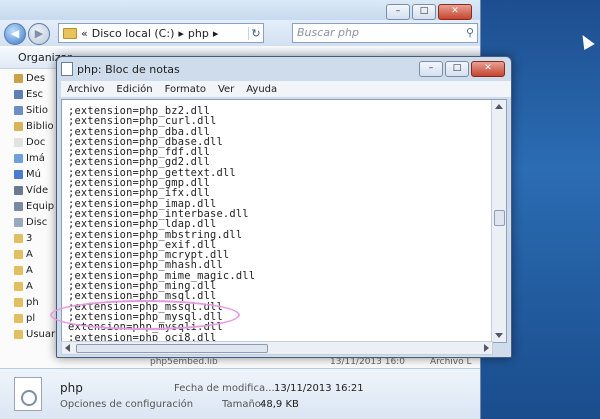 Image resolution: width=600 pixels, height=419 pixels. Describe the element at coordinates (70, 33) in the screenshot. I see `folder-icon` at that location.